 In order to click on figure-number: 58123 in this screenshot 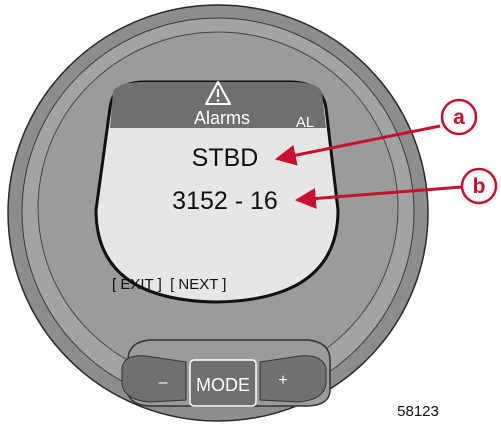, I will do `click(418, 411)`.